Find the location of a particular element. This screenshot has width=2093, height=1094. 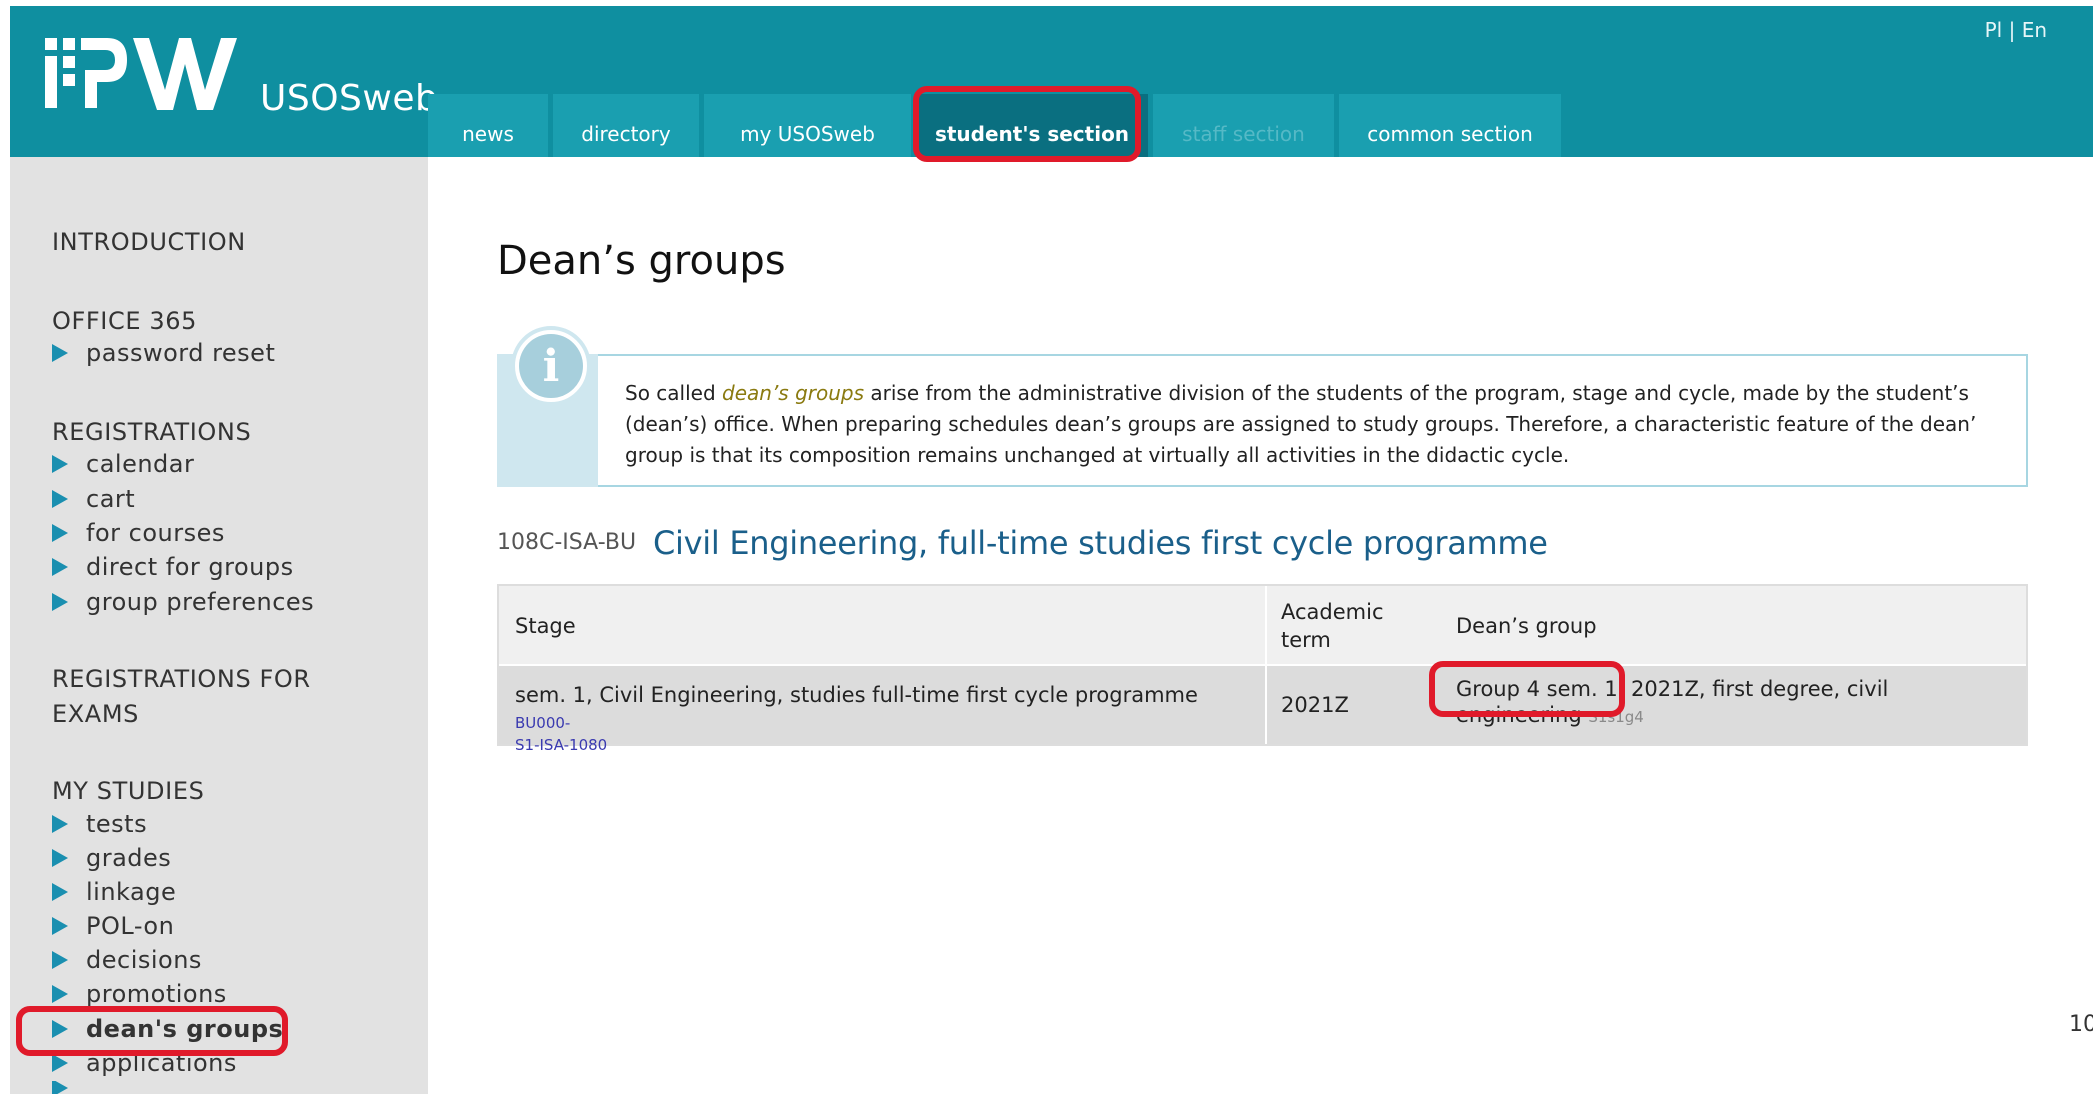

sidebar-item-label: grades is located at coordinates (129, 858).